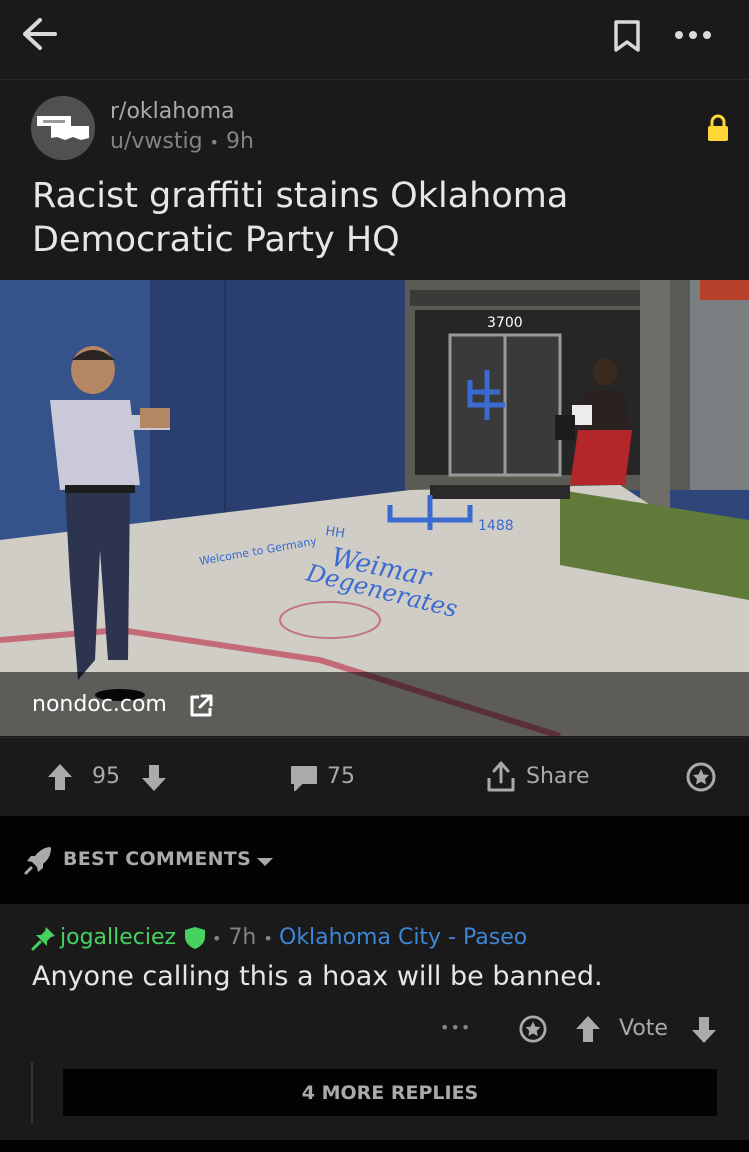  I want to click on user-flair: Oklahoma City - Paseo, so click(403, 937).